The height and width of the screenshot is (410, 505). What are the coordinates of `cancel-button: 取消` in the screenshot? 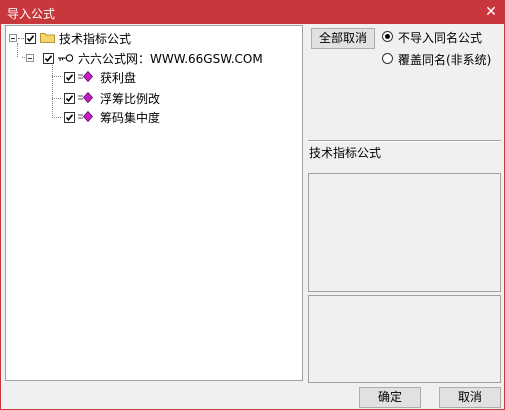 It's located at (470, 397).